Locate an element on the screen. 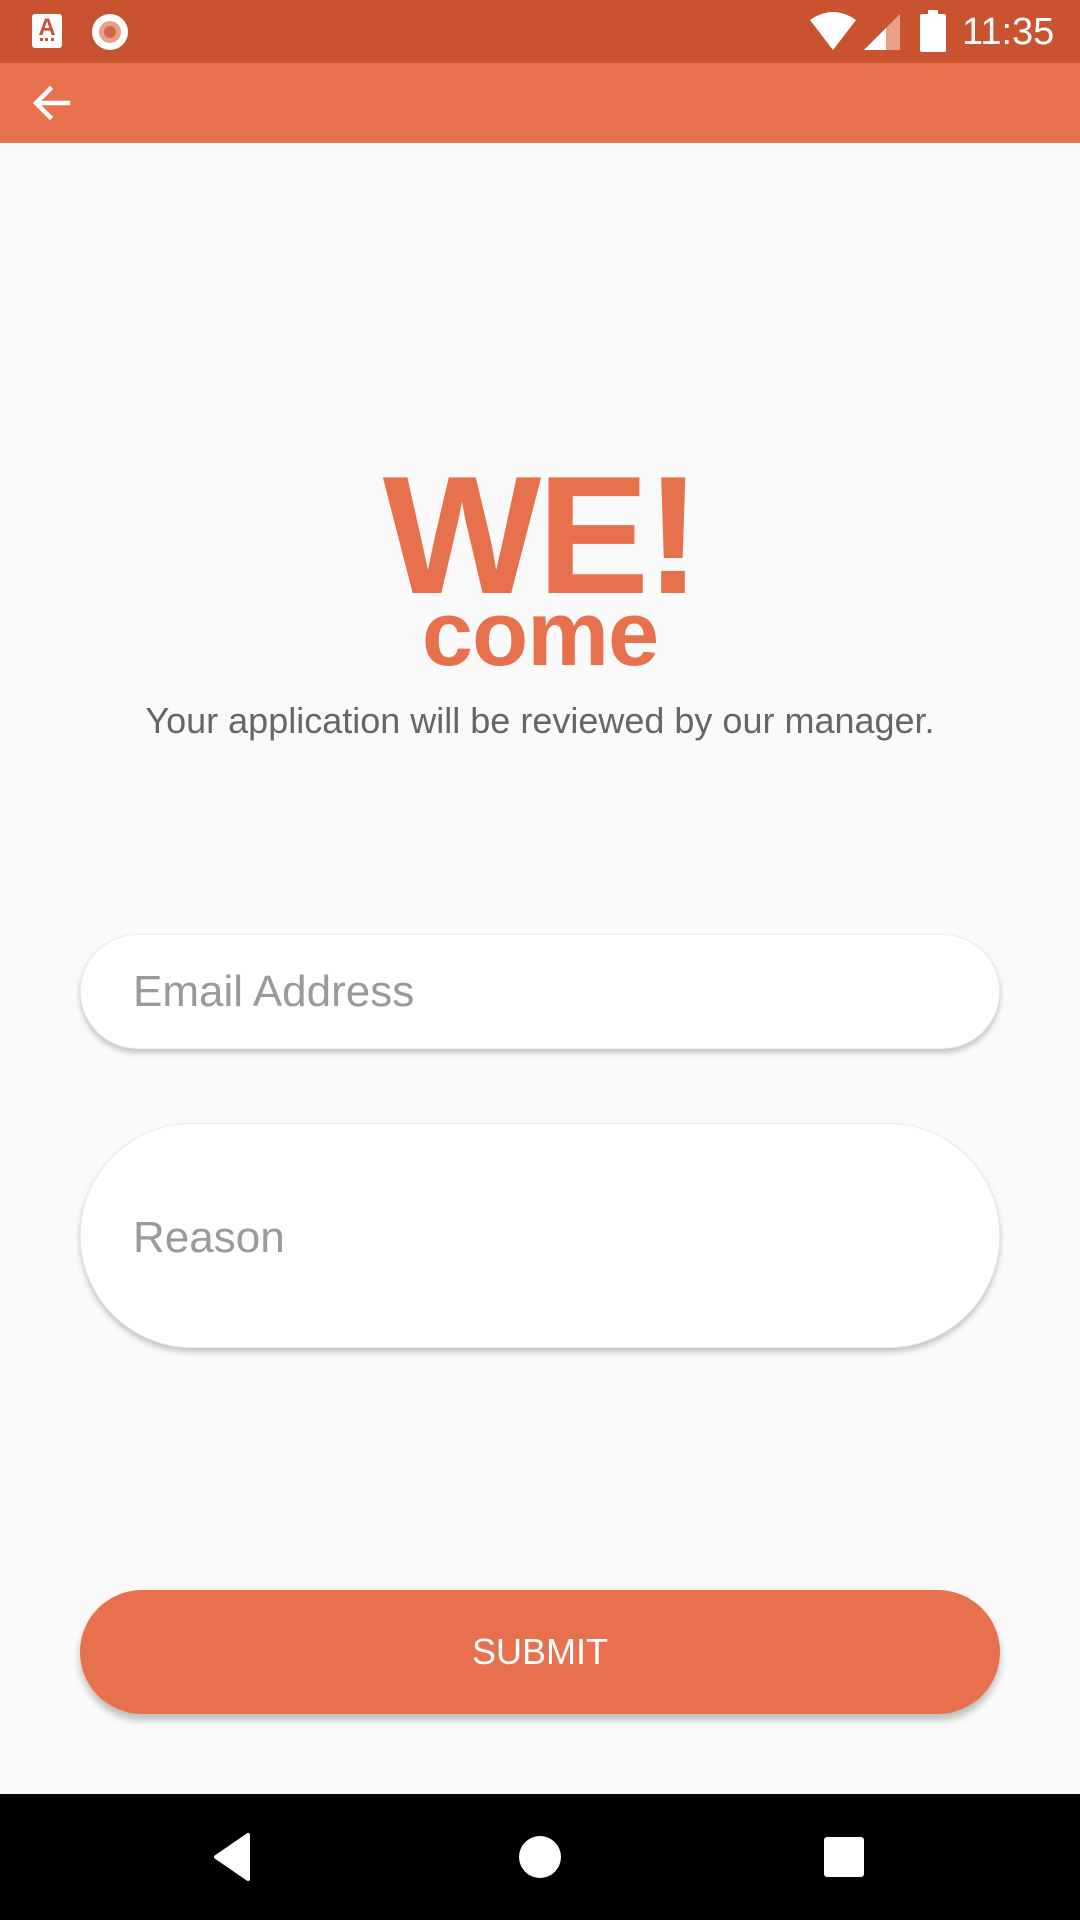 This screenshot has height=1920, width=1080. arrow-left-icon is located at coordinates (51, 103).